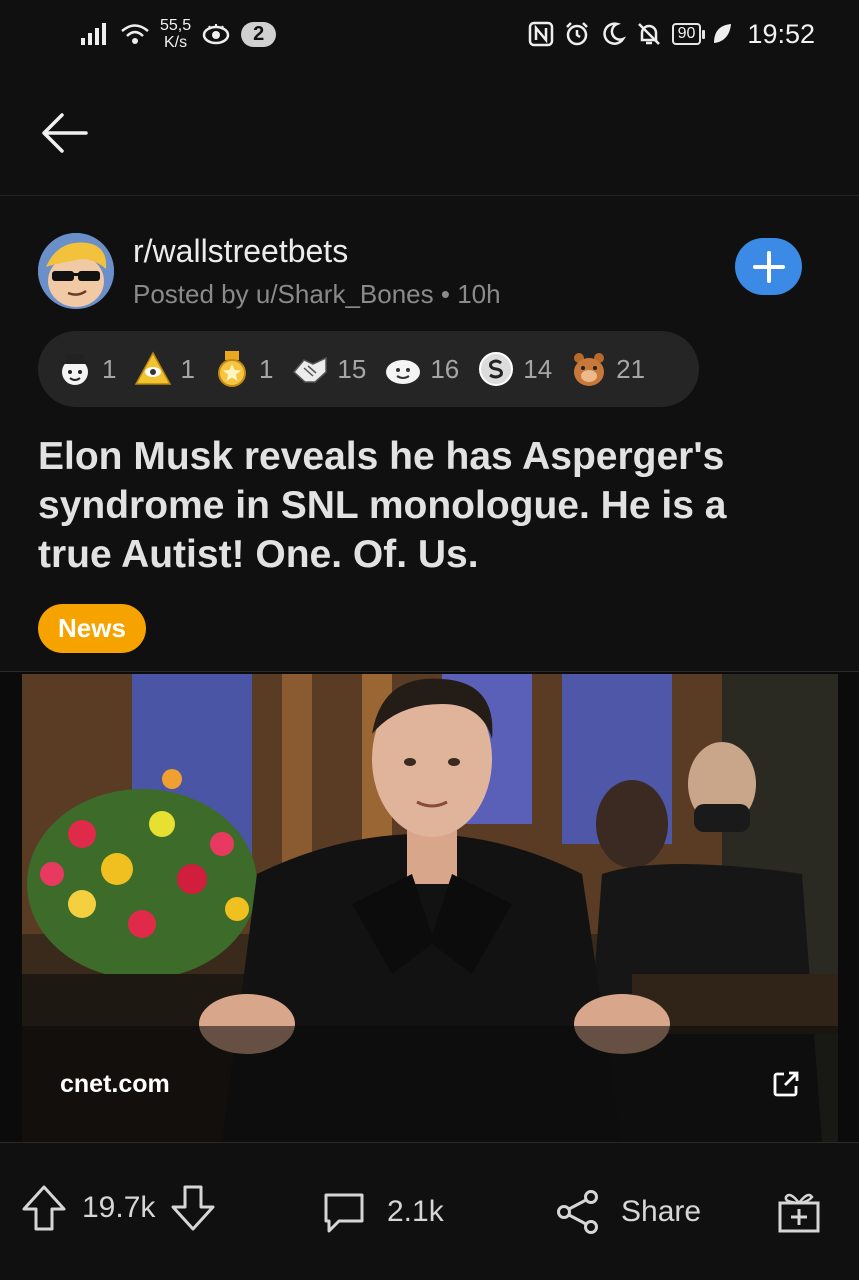 The width and height of the screenshot is (859, 1280). Describe the element at coordinates (631, 368) in the screenshot. I see `award-count: 21` at that location.